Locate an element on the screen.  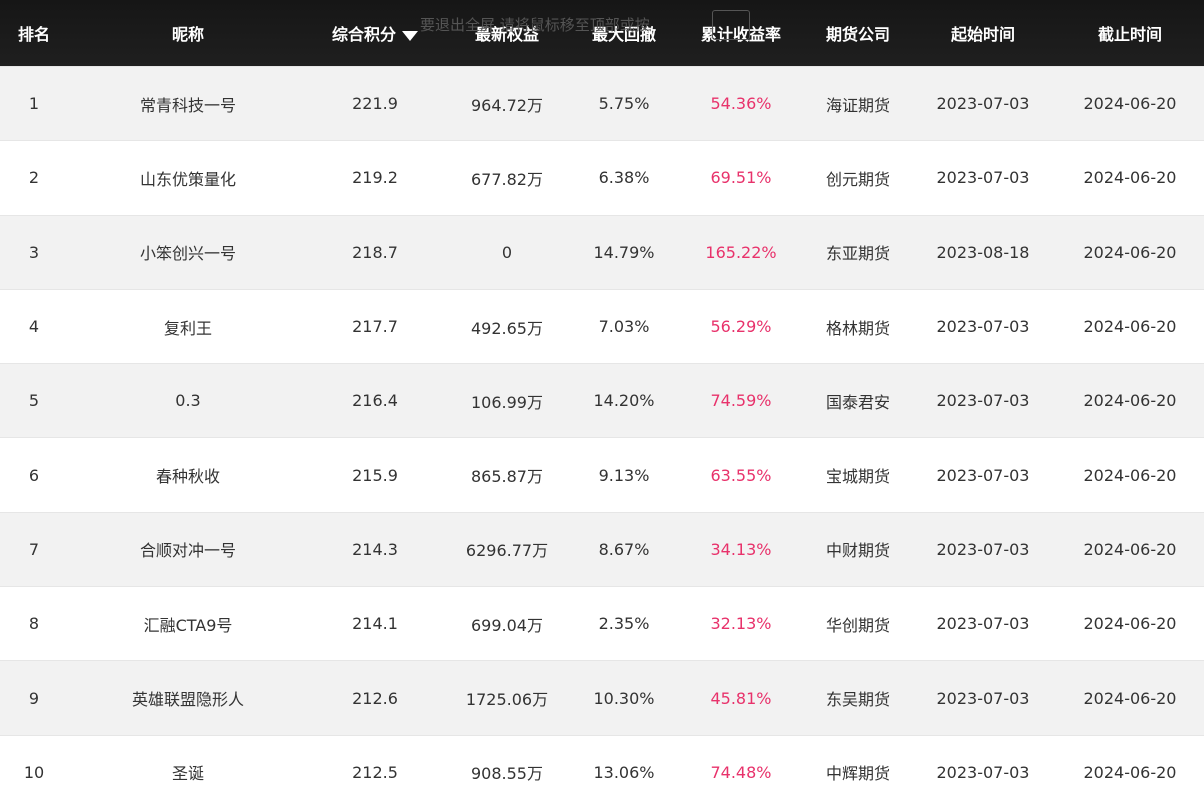
cell-return: 63.55% is located at coordinates (741, 475).